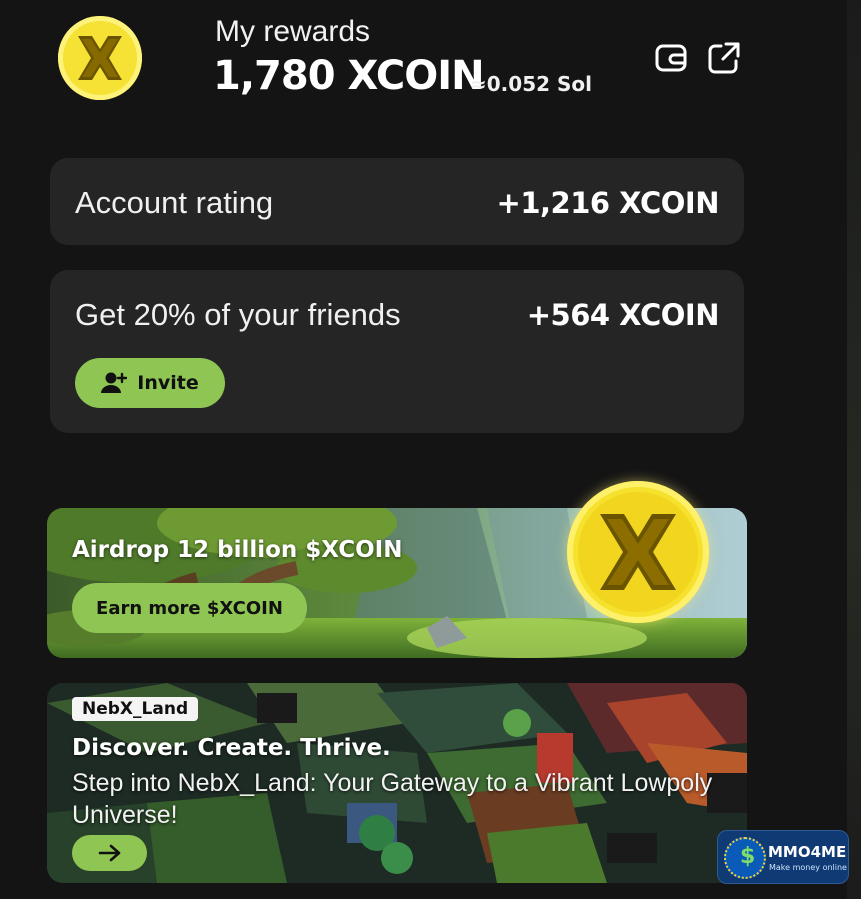 This screenshot has width=861, height=899. What do you see at coordinates (100, 58) in the screenshot?
I see `xcoin-logo-icon` at bounding box center [100, 58].